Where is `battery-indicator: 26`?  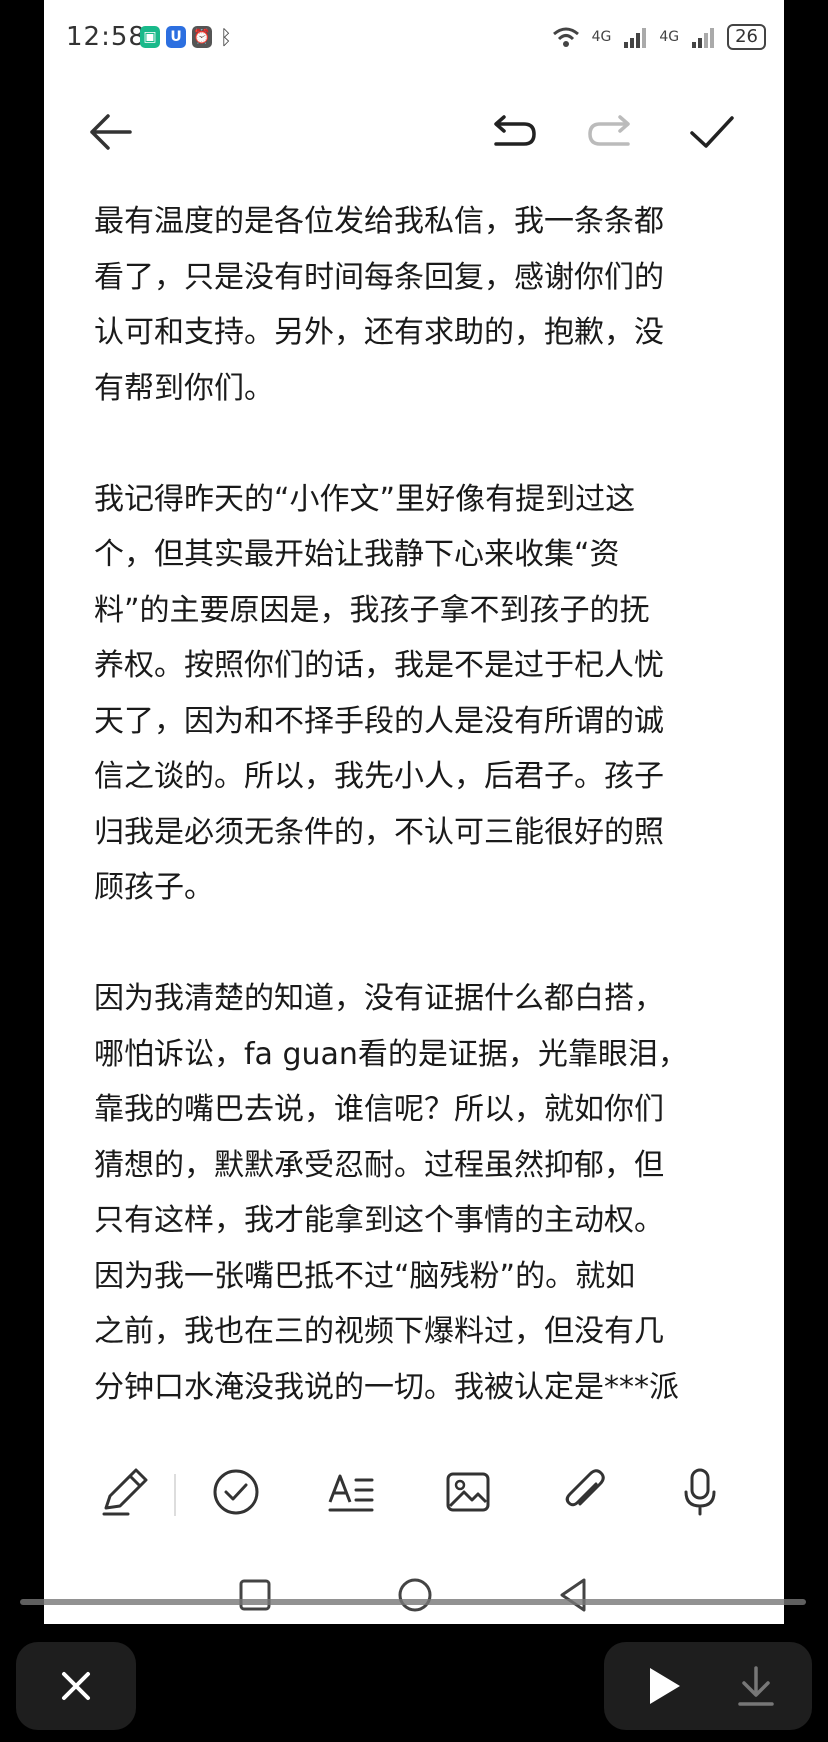
battery-indicator: 26 is located at coordinates (746, 37).